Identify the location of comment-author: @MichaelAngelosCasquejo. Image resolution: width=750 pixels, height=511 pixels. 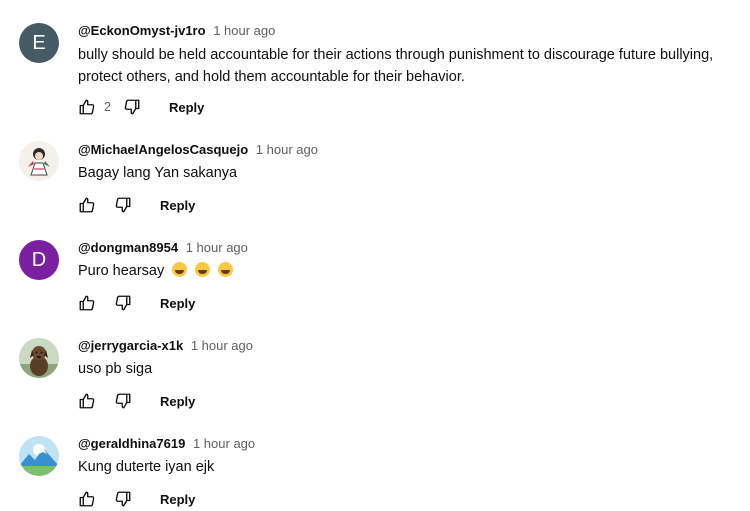
(163, 149).